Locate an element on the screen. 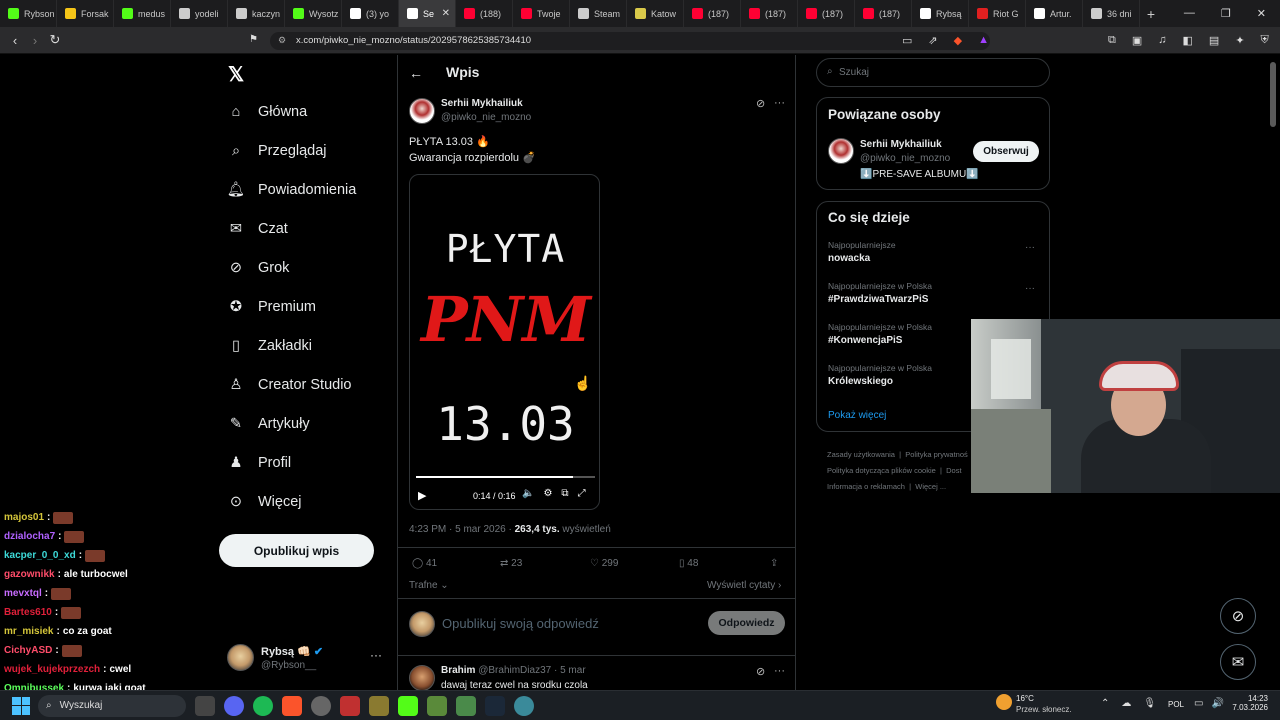 The width and height of the screenshot is (1280, 720). reply-button: ◯ 41 is located at coordinates (424, 563).